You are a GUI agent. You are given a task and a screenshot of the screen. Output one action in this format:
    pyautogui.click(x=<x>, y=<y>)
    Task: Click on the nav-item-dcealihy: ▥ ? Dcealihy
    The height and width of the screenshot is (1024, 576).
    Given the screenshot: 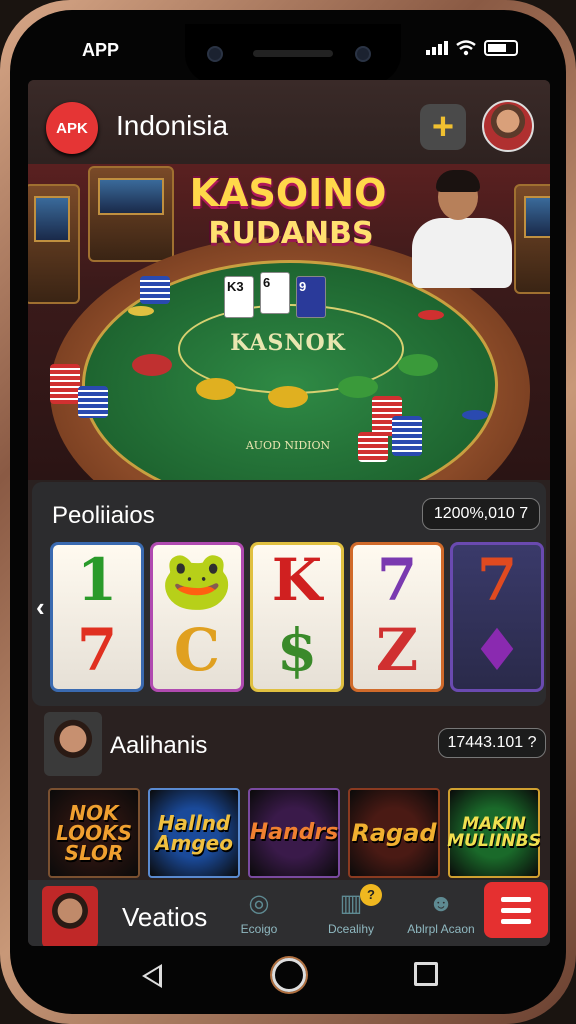 What is the action you would take?
    pyautogui.click(x=351, y=910)
    